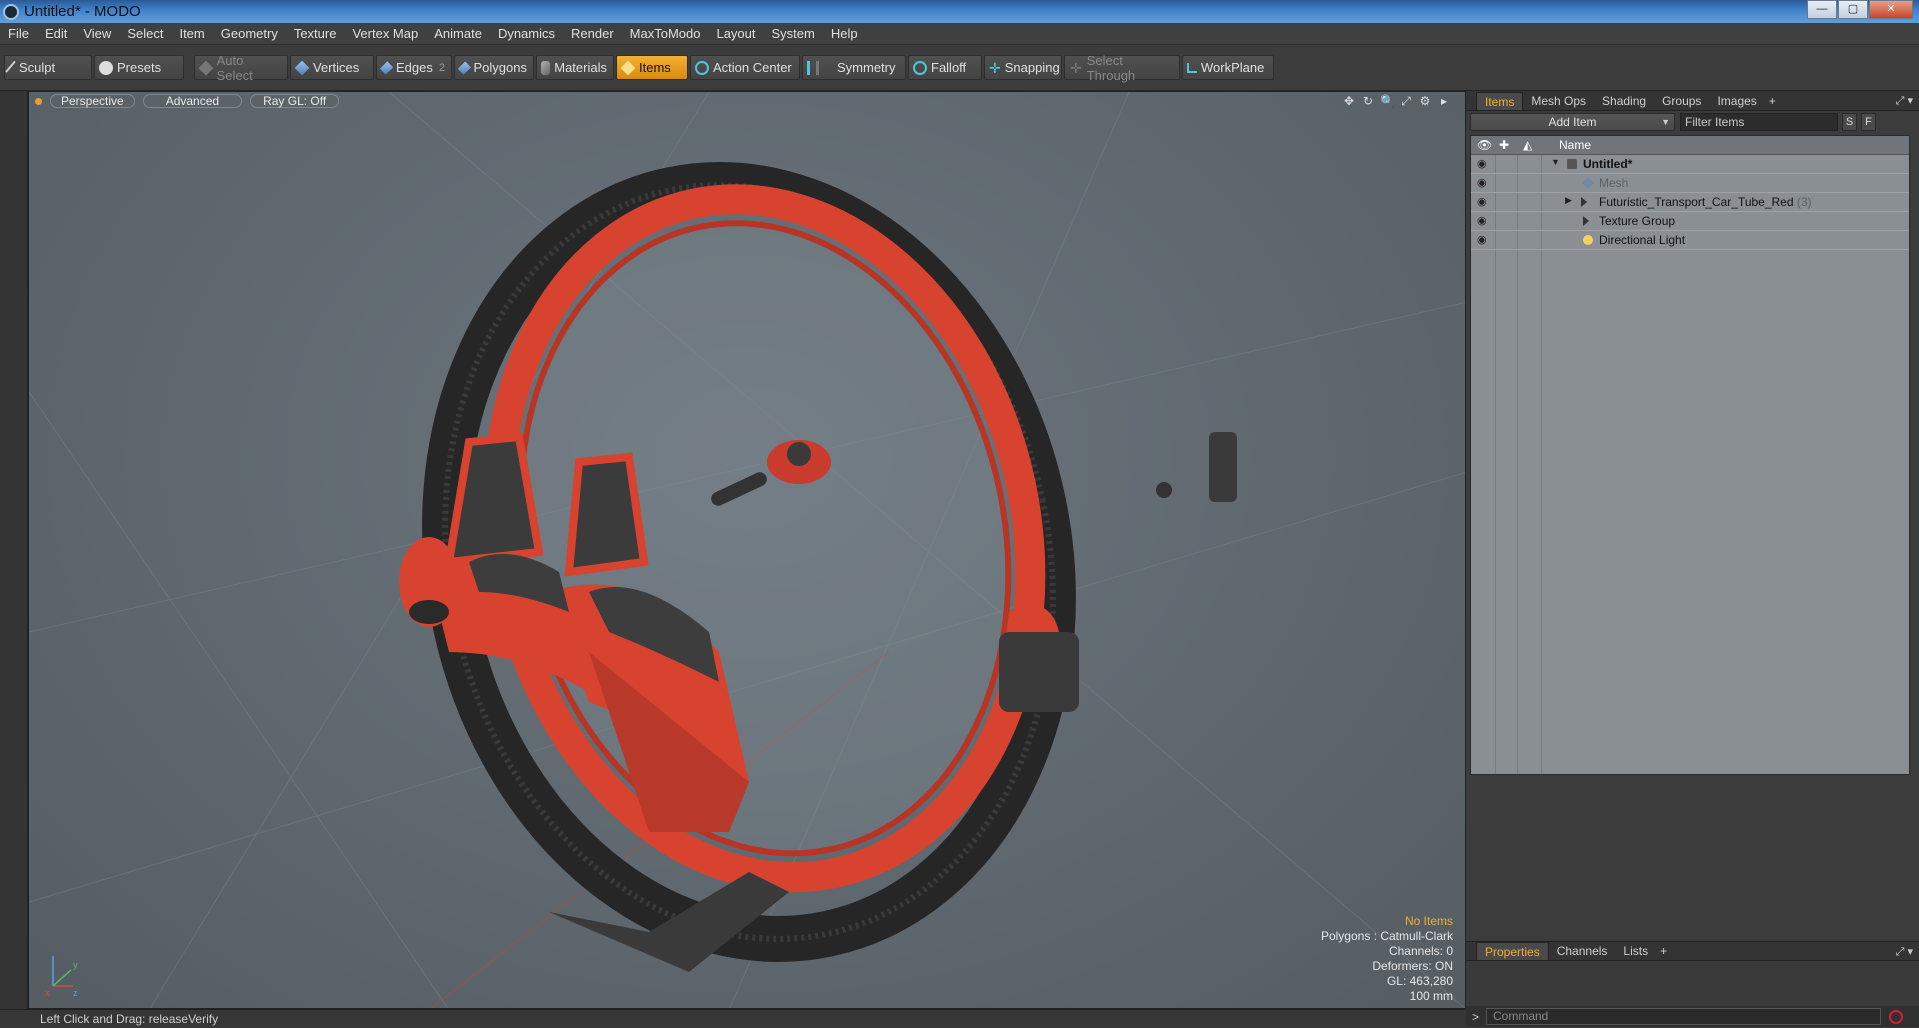 The height and width of the screenshot is (1028, 1919). I want to click on list-item: ◉ Texture Group, so click(1690, 221).